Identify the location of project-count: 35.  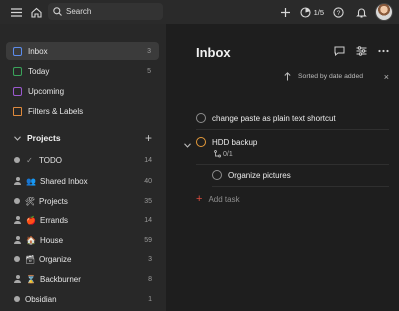
(148, 201).